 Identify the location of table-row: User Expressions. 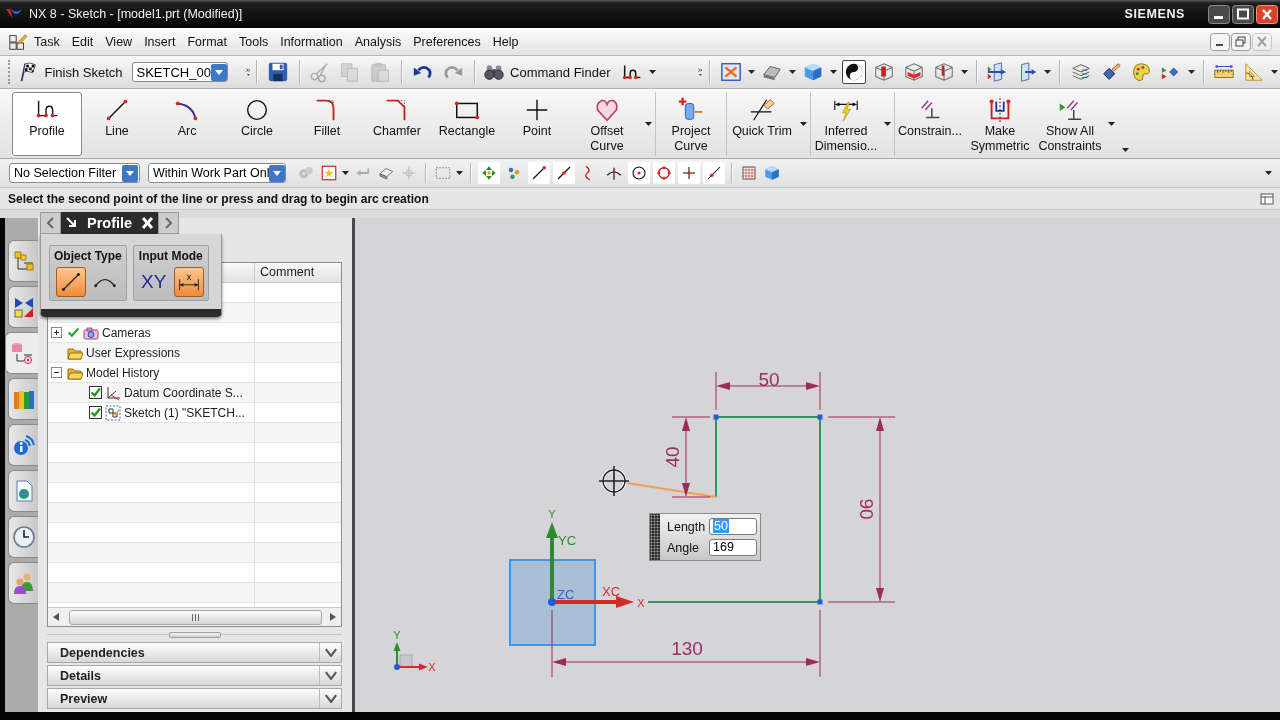
(194, 353).